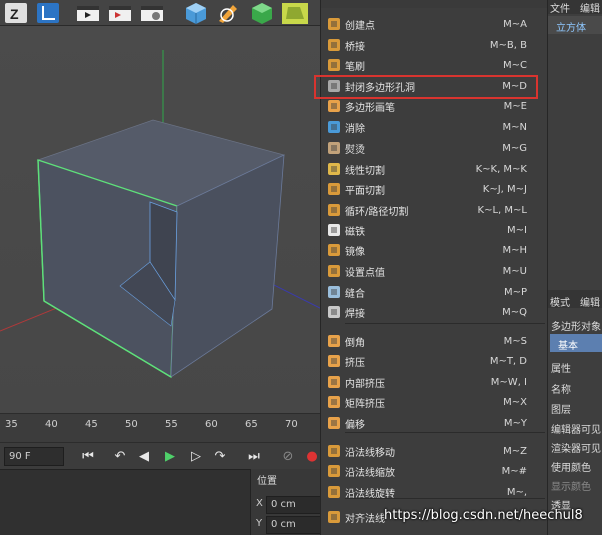 Image resolution: width=602 pixels, height=535 pixels. I want to click on coord-x-field: 0 cm, so click(293, 505).